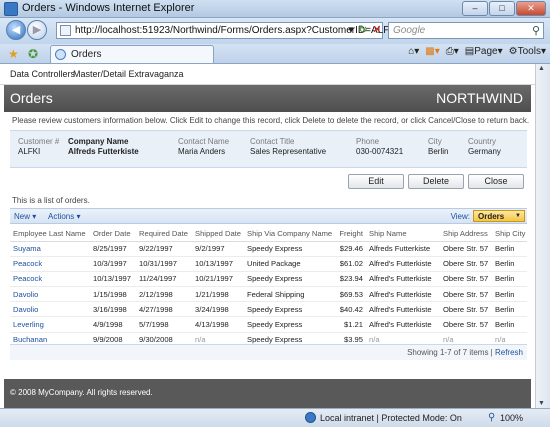  Describe the element at coordinates (113, 249) in the screenshot. I see `cell-order-date: 8/25/1997` at that location.